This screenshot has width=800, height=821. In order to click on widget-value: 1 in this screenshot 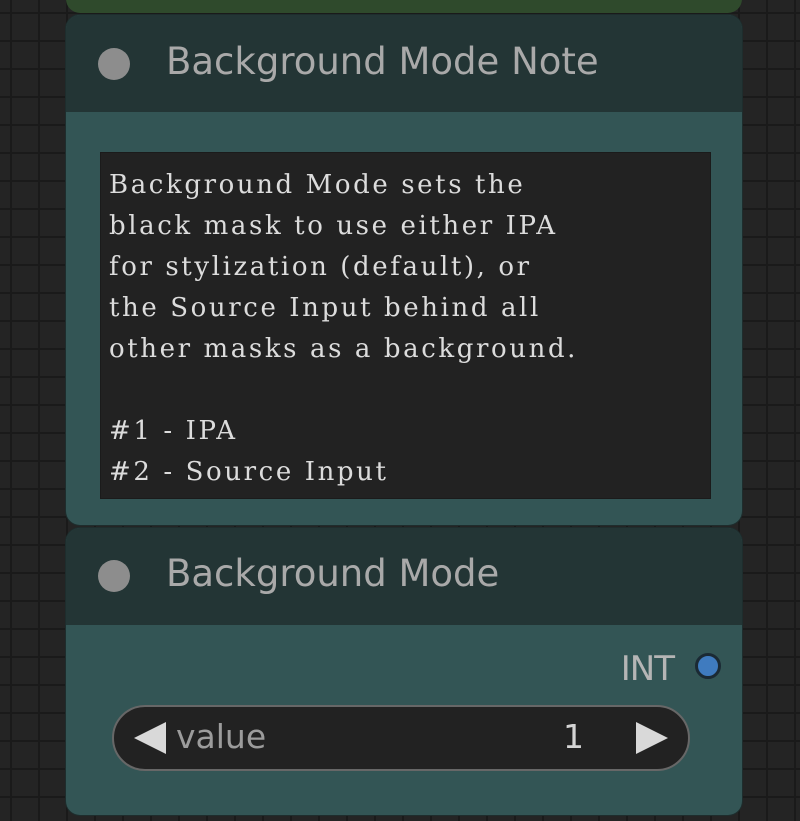, I will do `click(573, 736)`.